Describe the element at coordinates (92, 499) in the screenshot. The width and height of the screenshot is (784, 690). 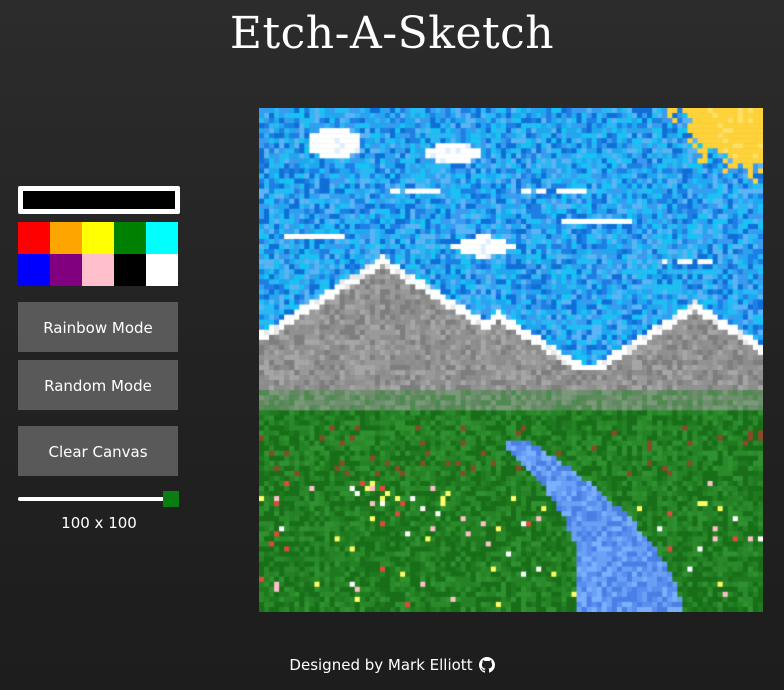
I see `slider-track` at that location.